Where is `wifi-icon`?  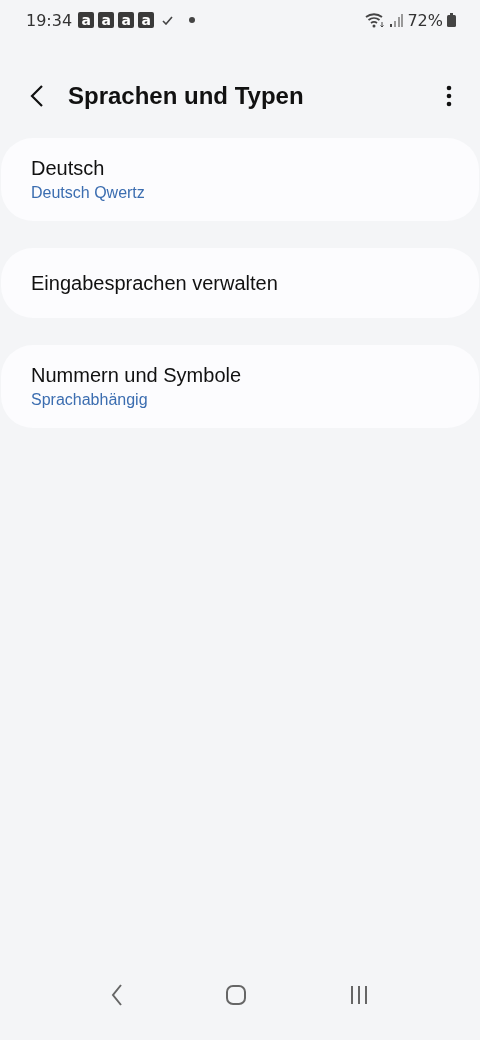
wifi-icon is located at coordinates (375, 20).